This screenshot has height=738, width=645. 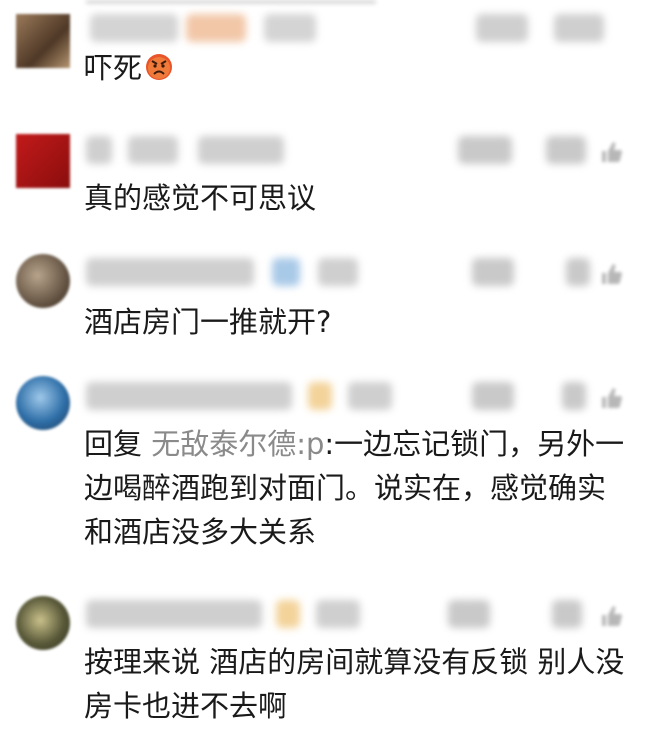 I want to click on comment-text: 吓死, so click(x=359, y=68).